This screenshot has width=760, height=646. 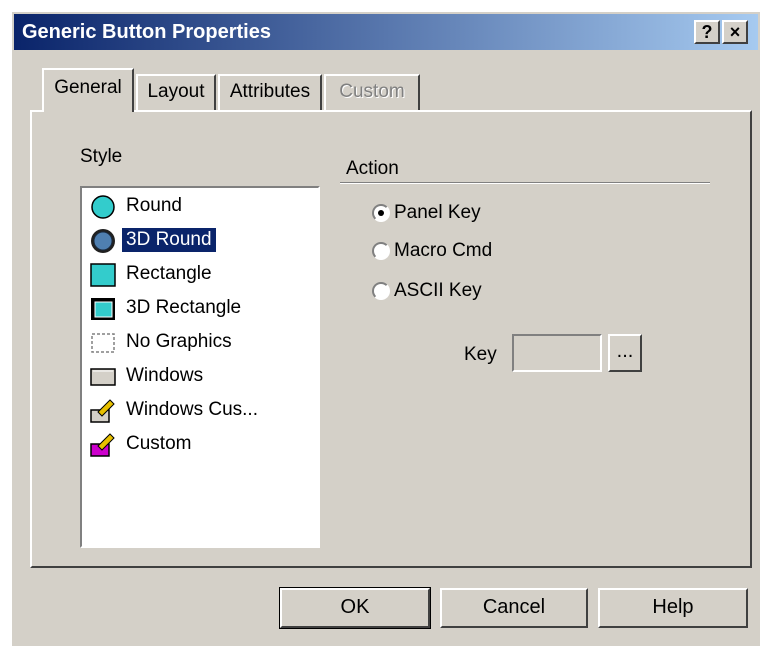 What do you see at coordinates (203, 206) in the screenshot?
I see `list-item-round: Round` at bounding box center [203, 206].